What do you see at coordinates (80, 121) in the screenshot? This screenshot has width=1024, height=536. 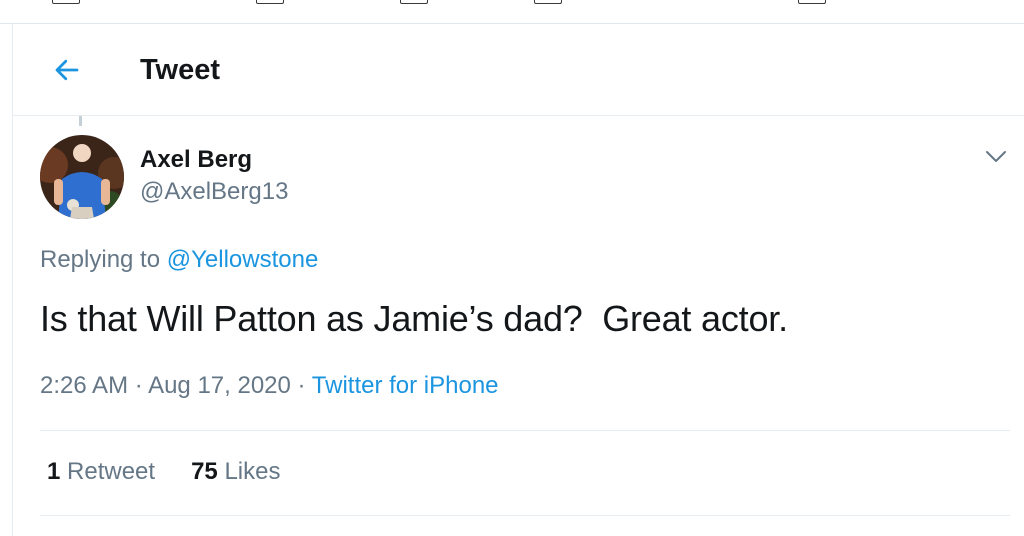 I see `thread-connector` at bounding box center [80, 121].